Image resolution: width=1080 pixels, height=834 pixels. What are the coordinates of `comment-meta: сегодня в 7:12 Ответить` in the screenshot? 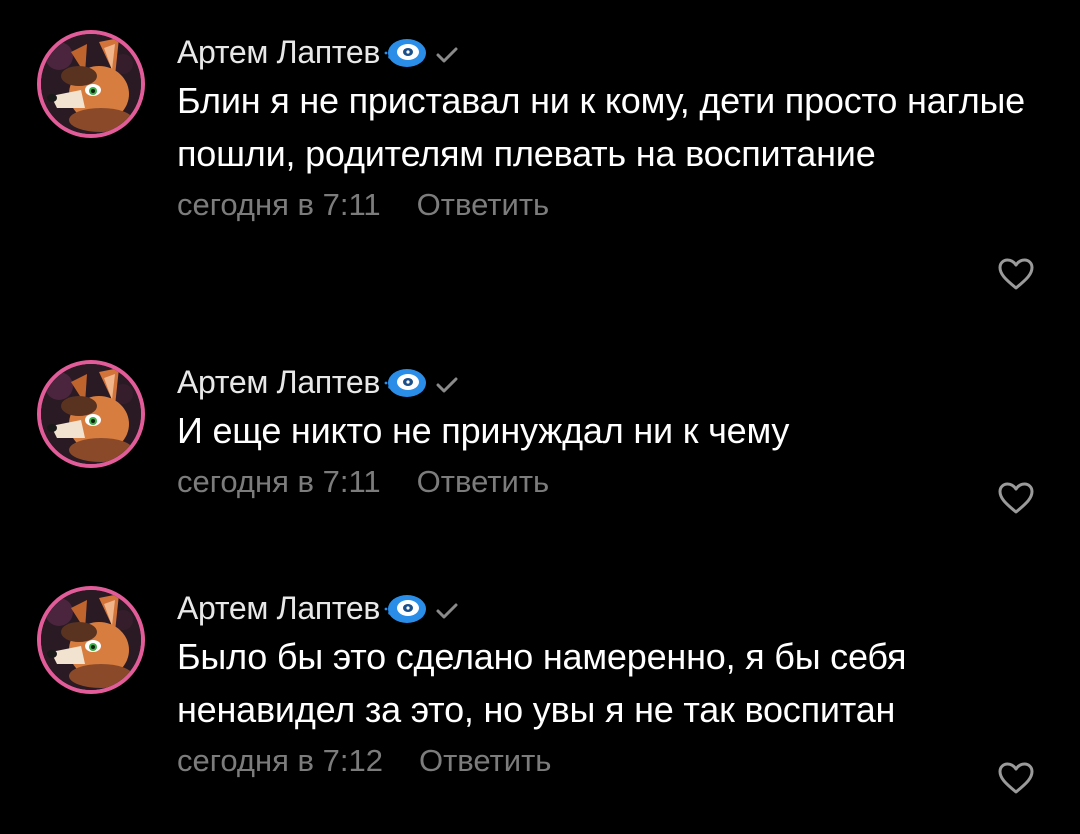 It's located at (607, 761).